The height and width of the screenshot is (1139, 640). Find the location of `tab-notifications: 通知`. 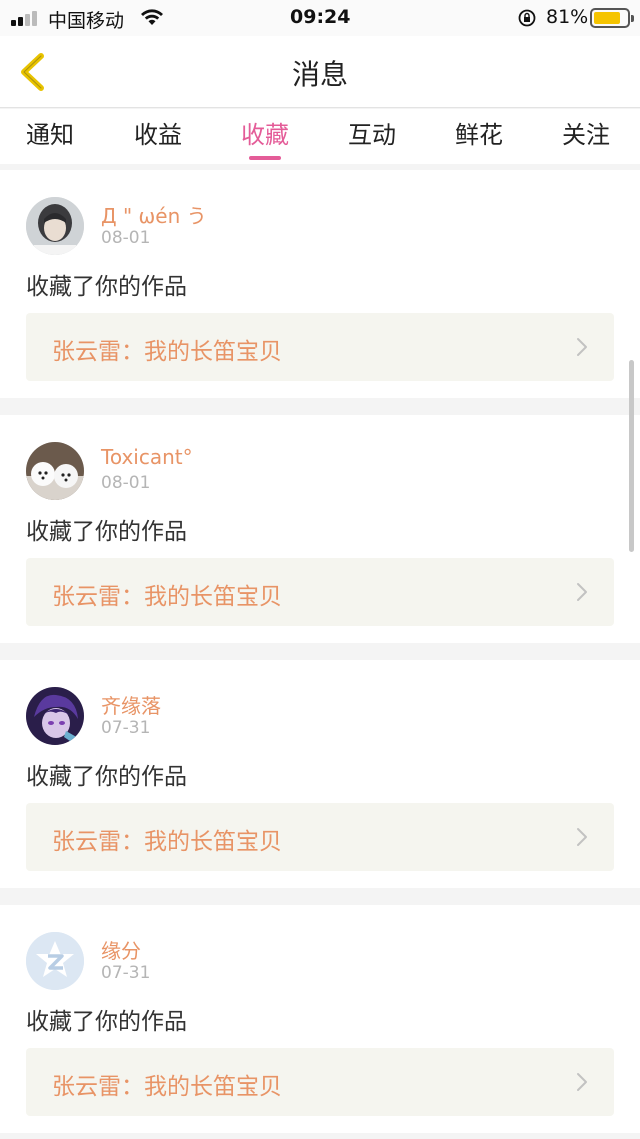

tab-notifications: 通知 is located at coordinates (50, 132).